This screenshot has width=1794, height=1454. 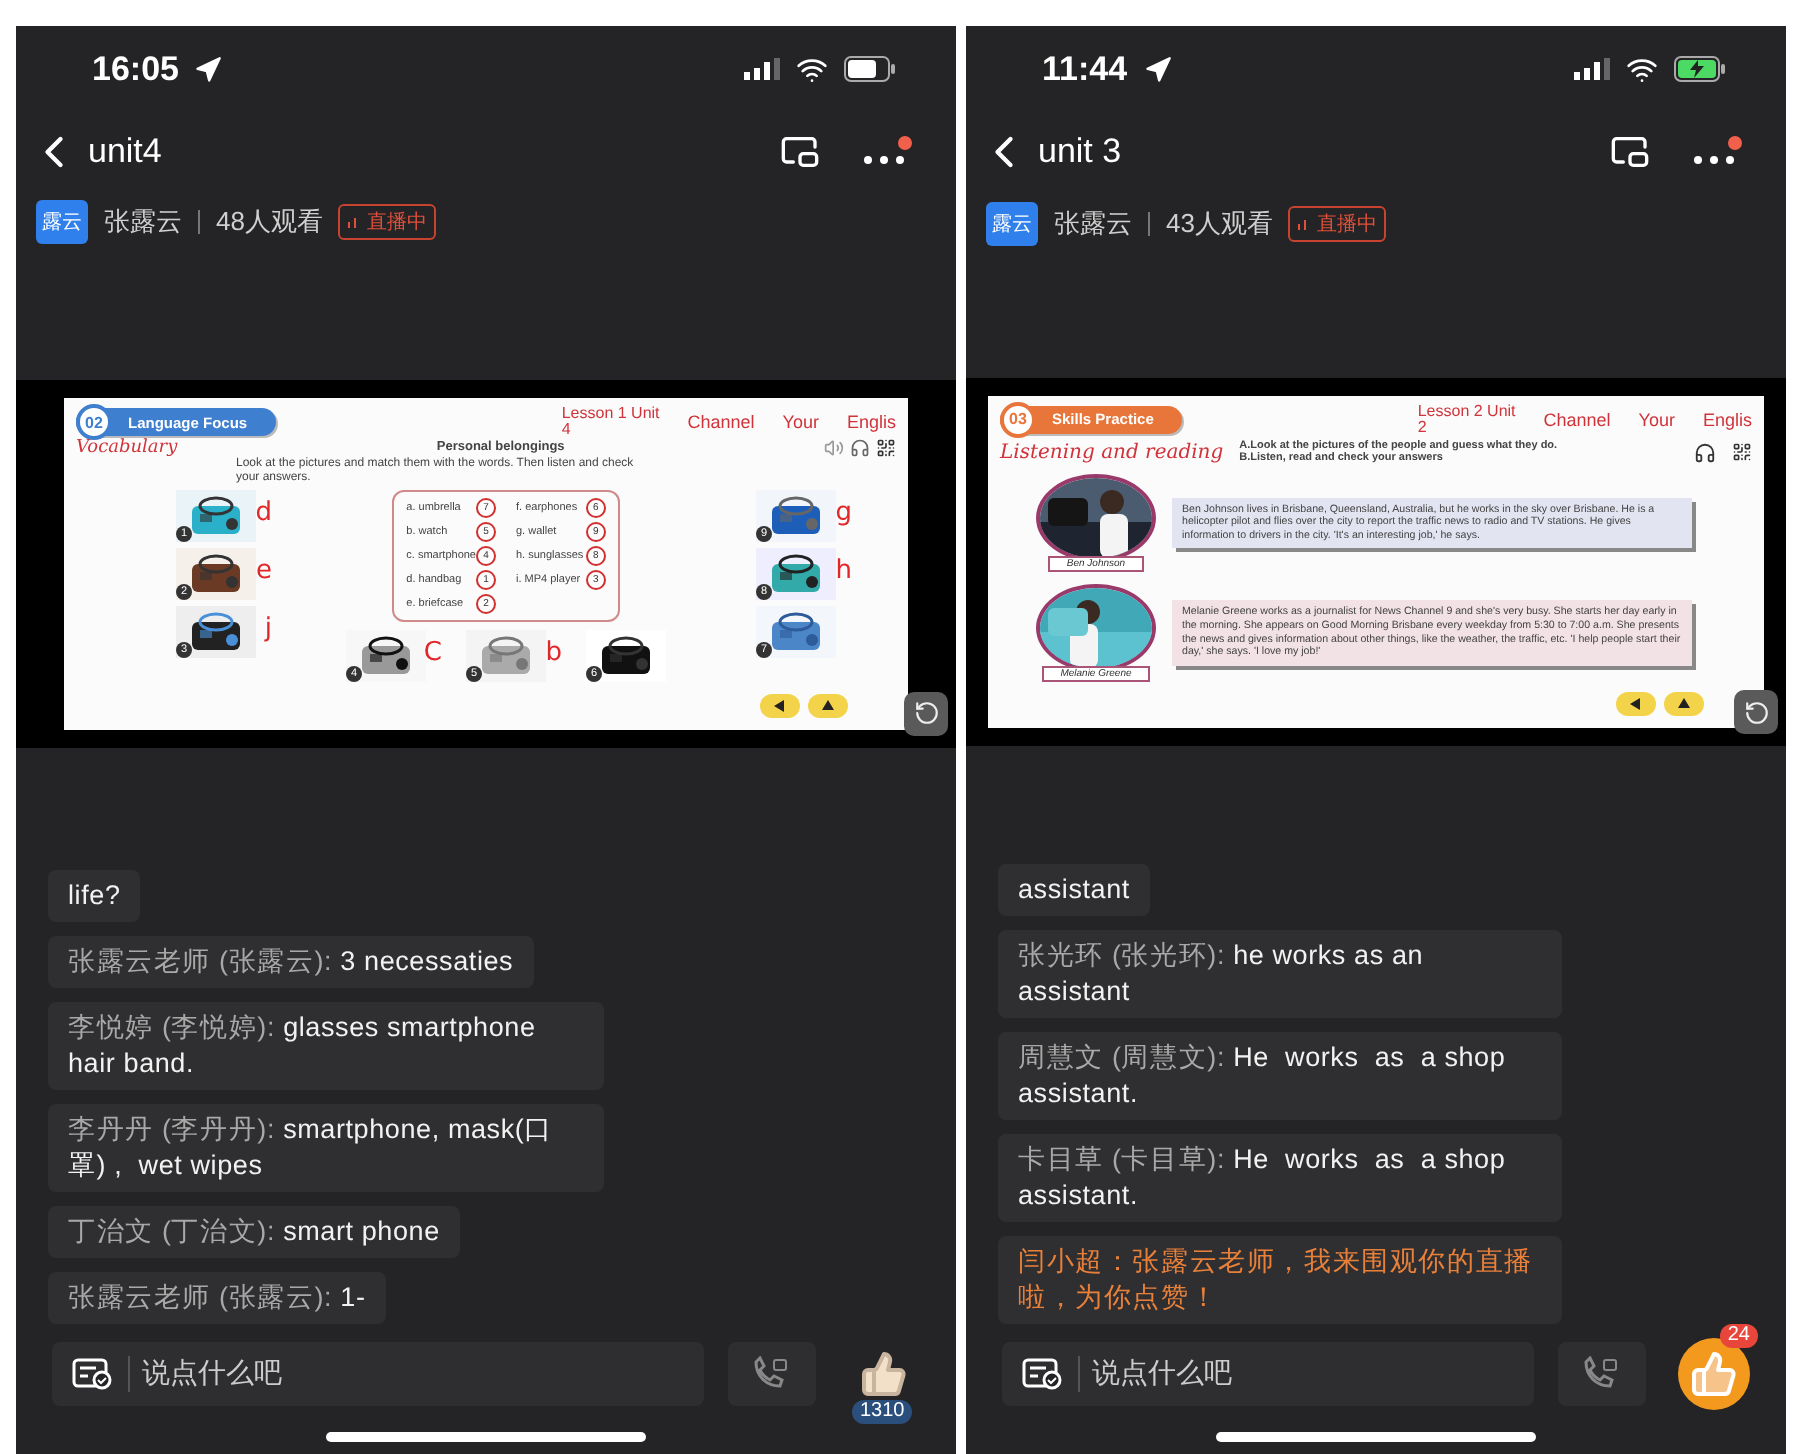 I want to click on chat-message: 闫小超：张露云老师，我来围观你的直播啦，为你点赞！, so click(x=1280, y=1280).